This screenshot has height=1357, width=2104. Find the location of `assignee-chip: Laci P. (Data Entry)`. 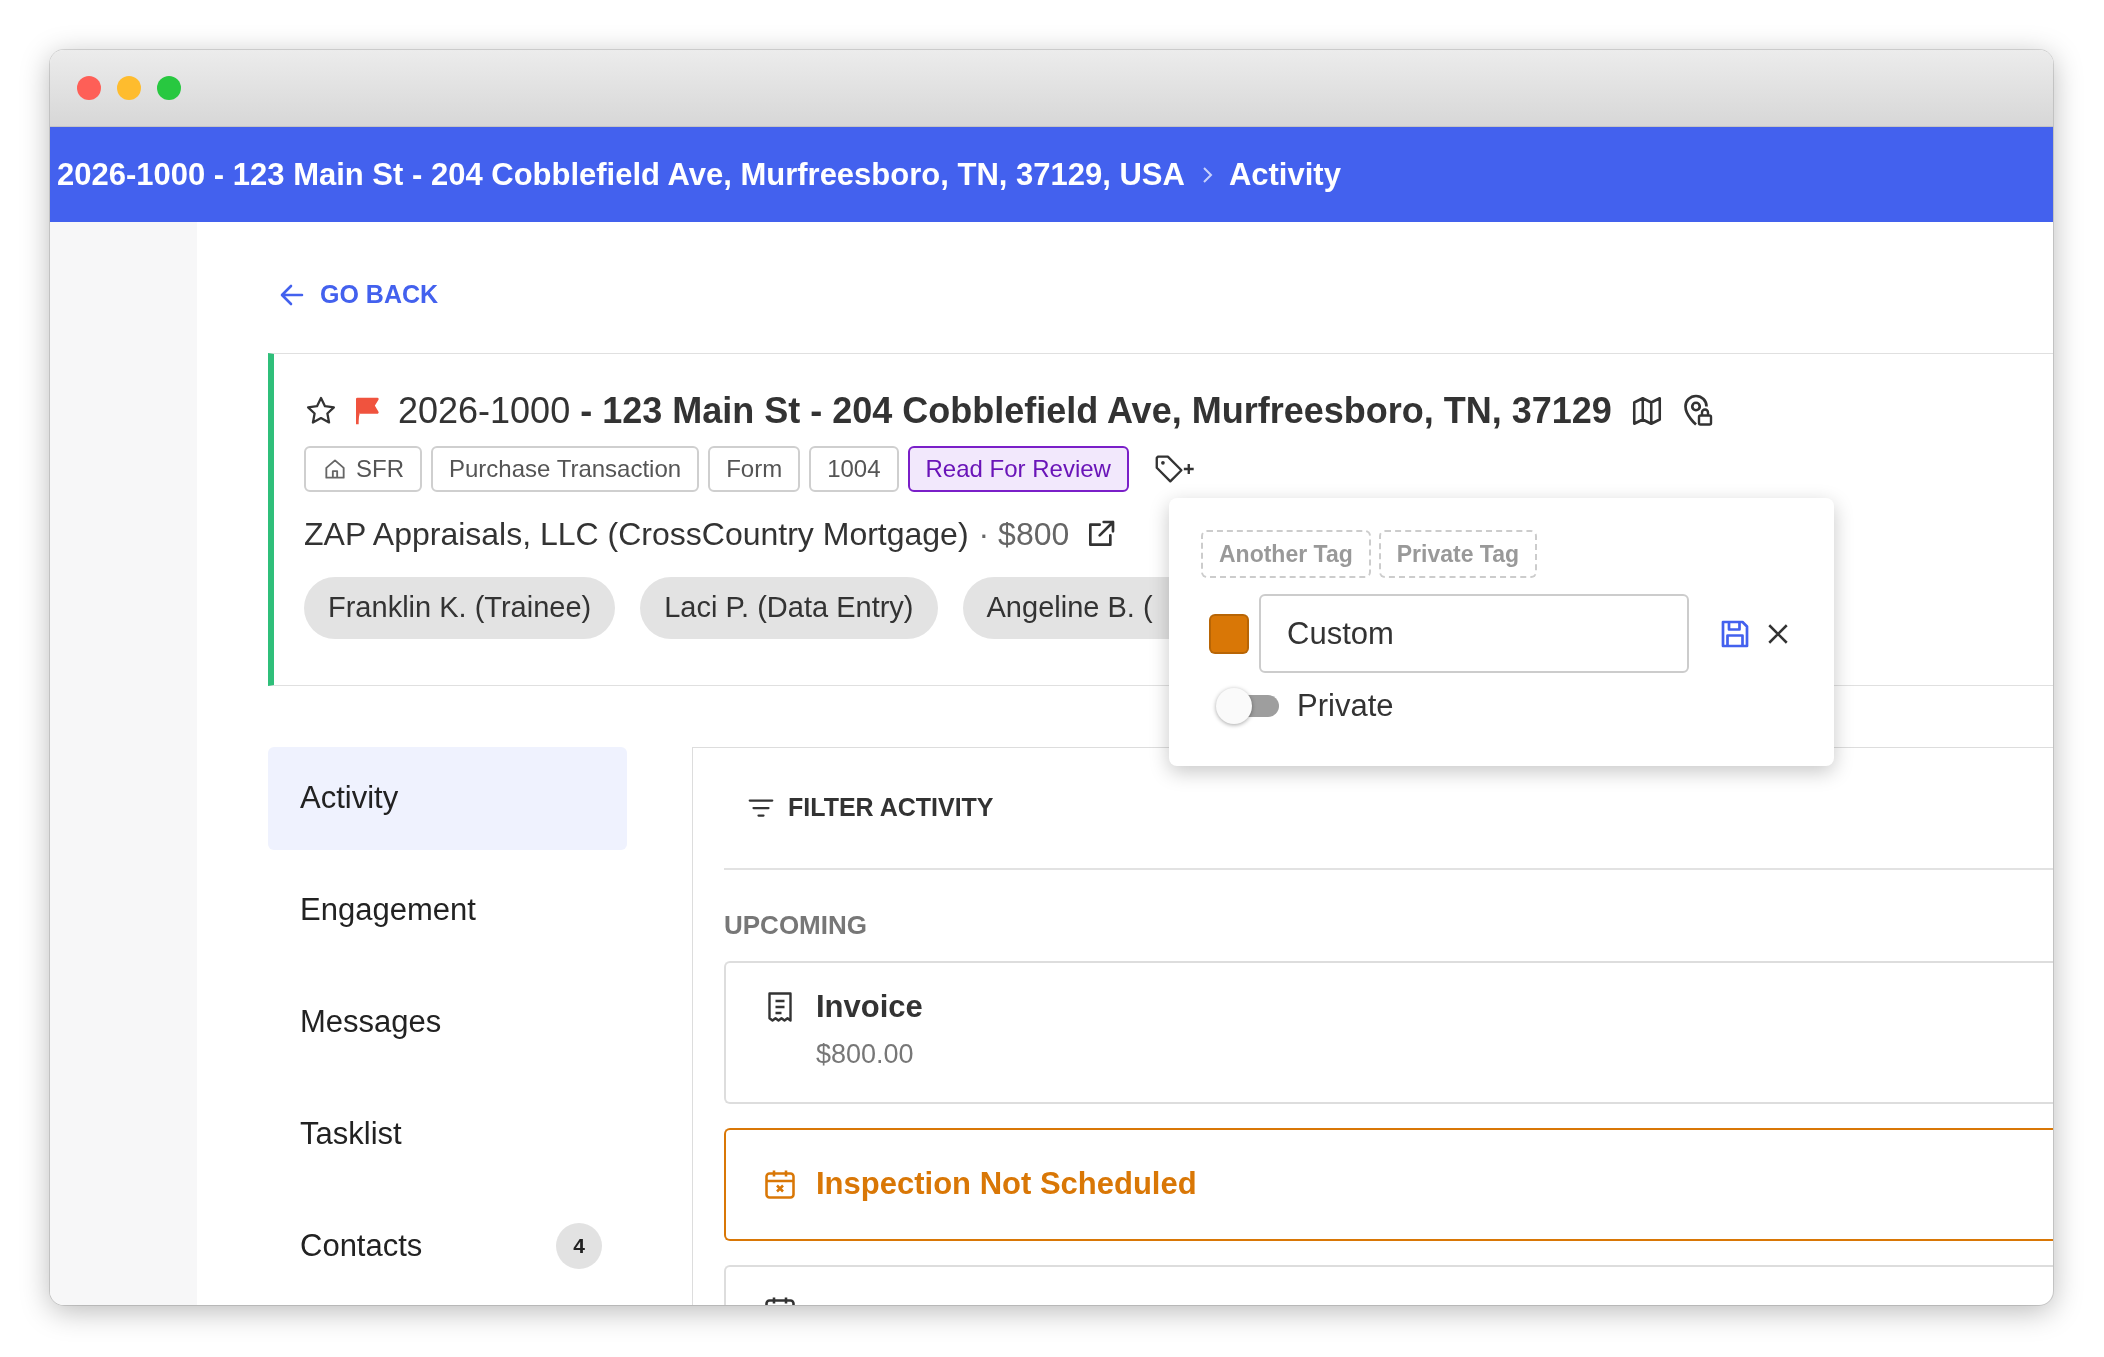

assignee-chip: Laci P. (Data Entry) is located at coordinates (789, 607).